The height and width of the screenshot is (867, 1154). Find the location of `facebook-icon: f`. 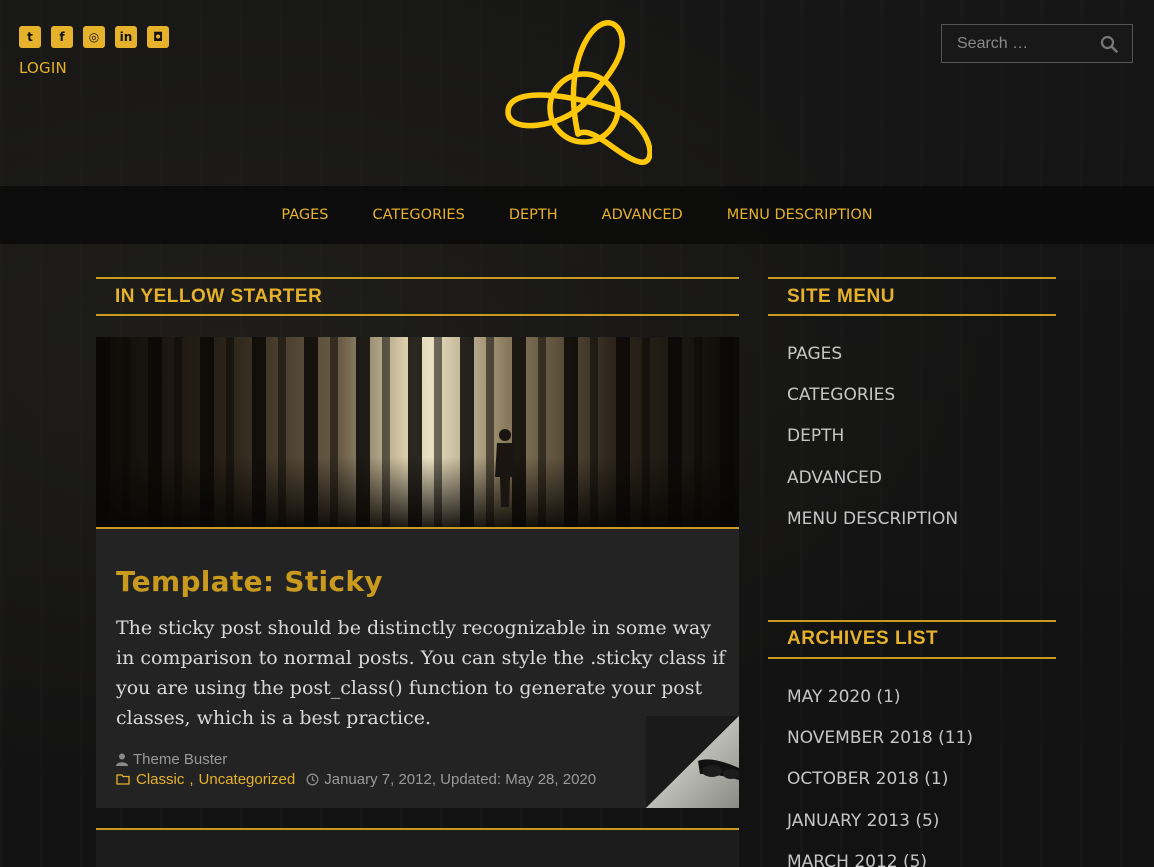

facebook-icon: f is located at coordinates (62, 37).